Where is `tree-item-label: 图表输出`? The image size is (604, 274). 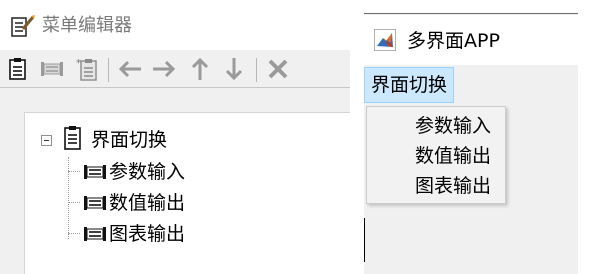 tree-item-label: 图表输出 is located at coordinates (147, 234).